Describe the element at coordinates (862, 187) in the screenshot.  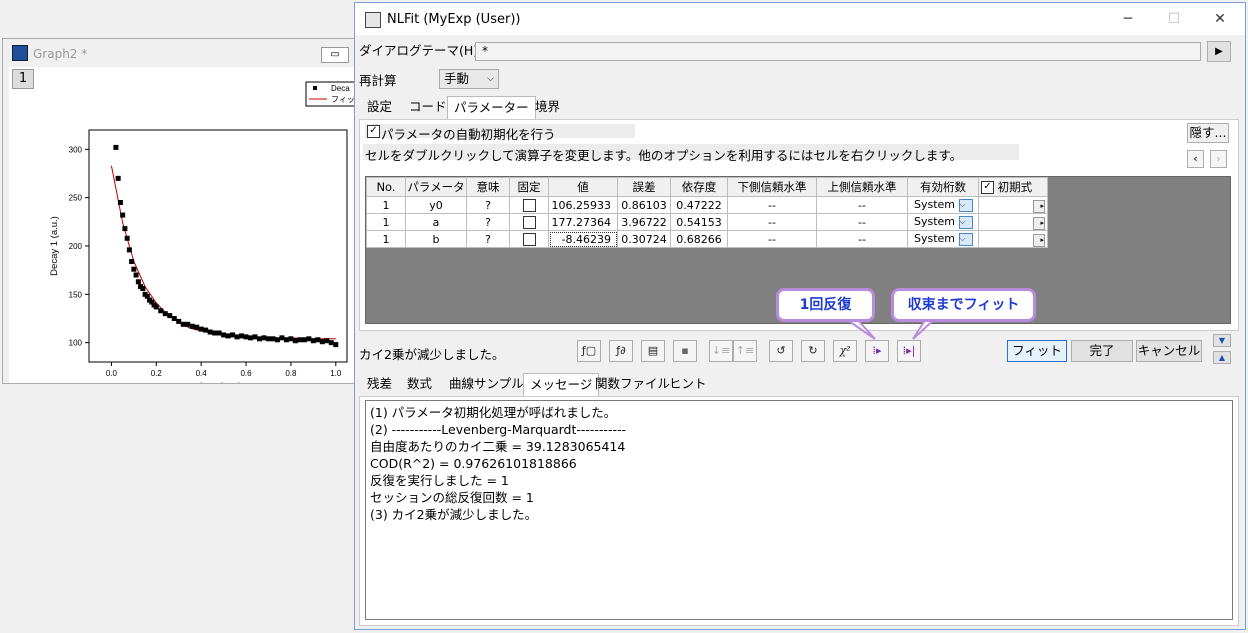
I see `col-ucl: 上側信頼水準` at that location.